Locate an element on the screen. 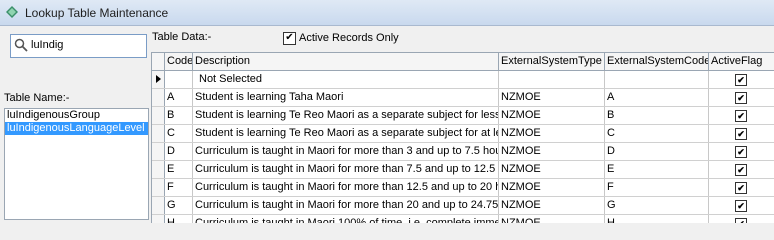 This screenshot has width=774, height=240. cell-code: C is located at coordinates (179, 133).